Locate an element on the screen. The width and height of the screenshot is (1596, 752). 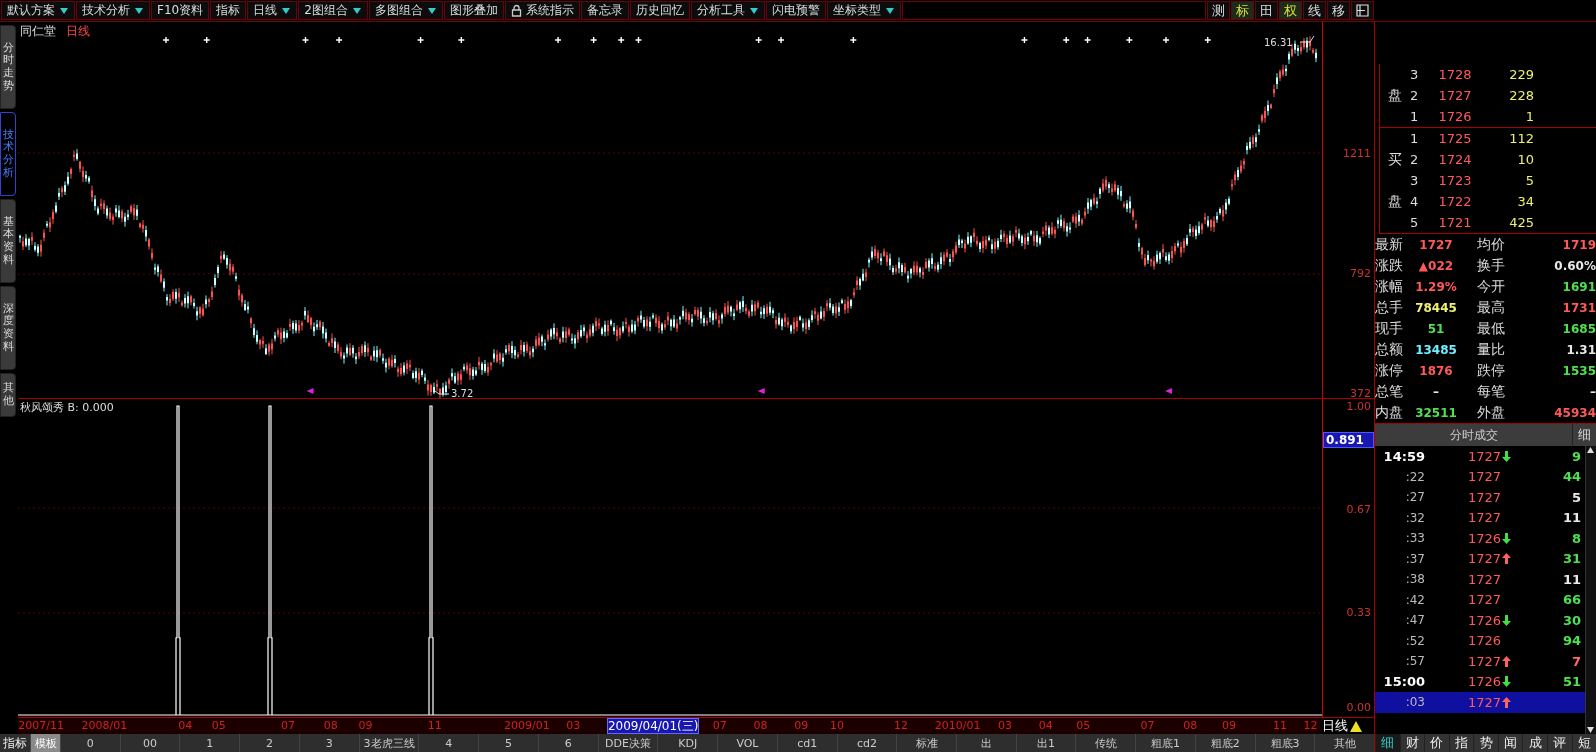
menu-button: 闪电预警 is located at coordinates (795, 10).